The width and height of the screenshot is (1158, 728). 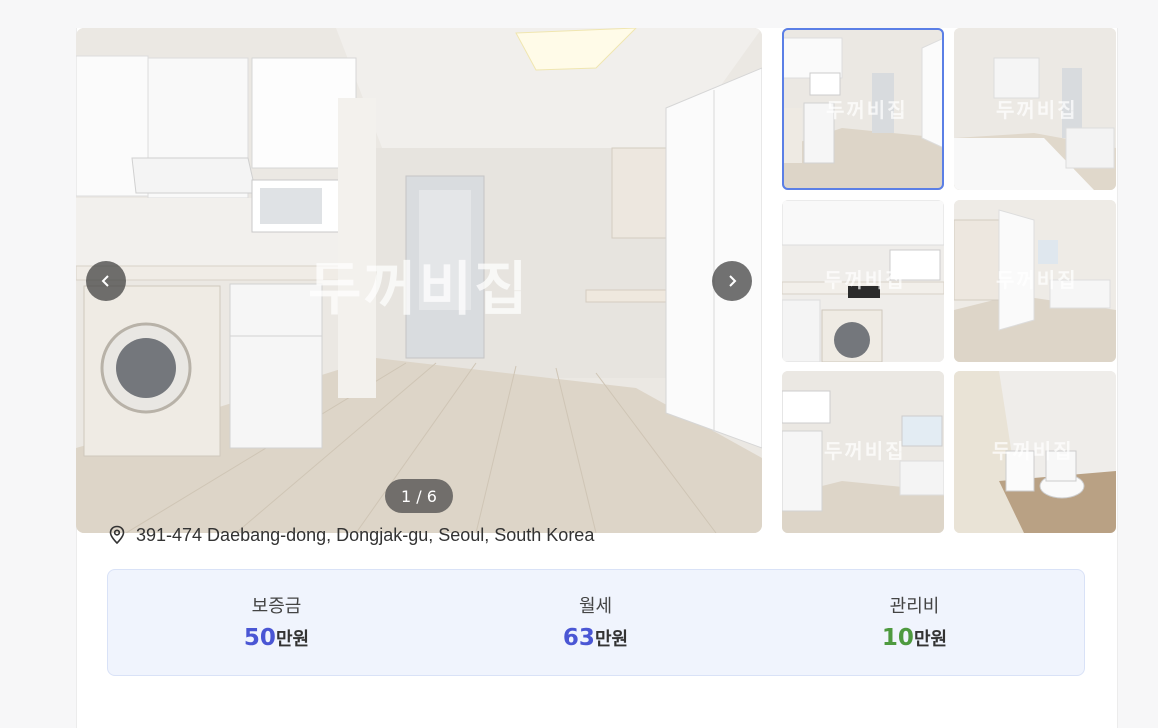 I want to click on chevron-left-icon, so click(x=105, y=281).